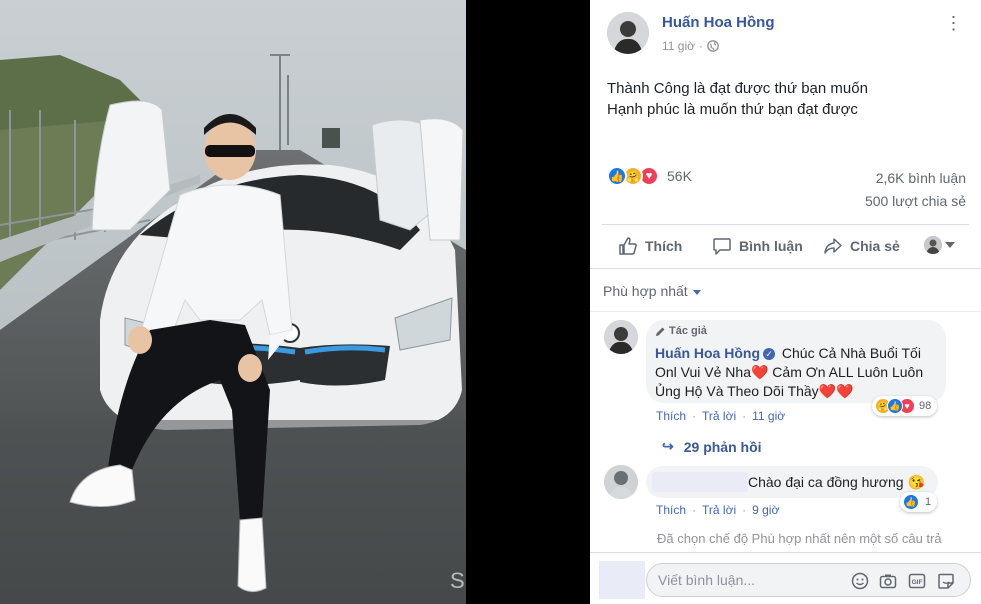  Describe the element at coordinates (679, 176) in the screenshot. I see `reaction-count: 56K` at that location.